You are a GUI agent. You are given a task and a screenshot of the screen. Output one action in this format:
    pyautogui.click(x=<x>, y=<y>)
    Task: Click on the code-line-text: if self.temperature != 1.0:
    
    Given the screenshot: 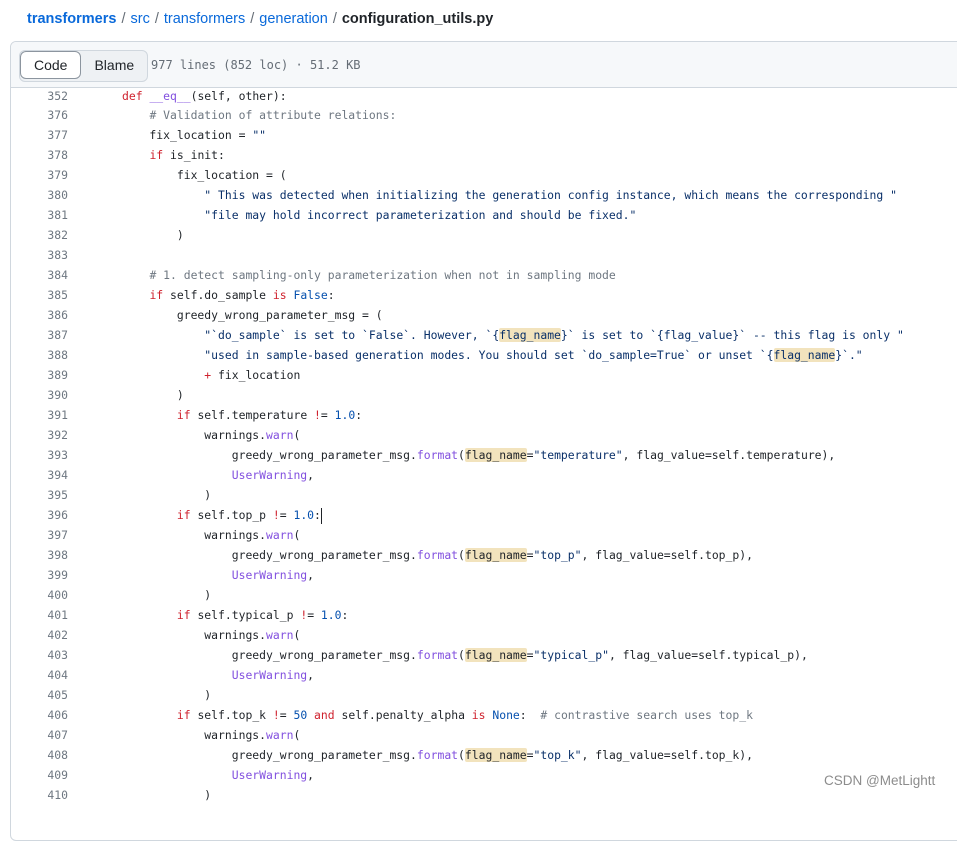 What is the action you would take?
    pyautogui.click(x=269, y=415)
    